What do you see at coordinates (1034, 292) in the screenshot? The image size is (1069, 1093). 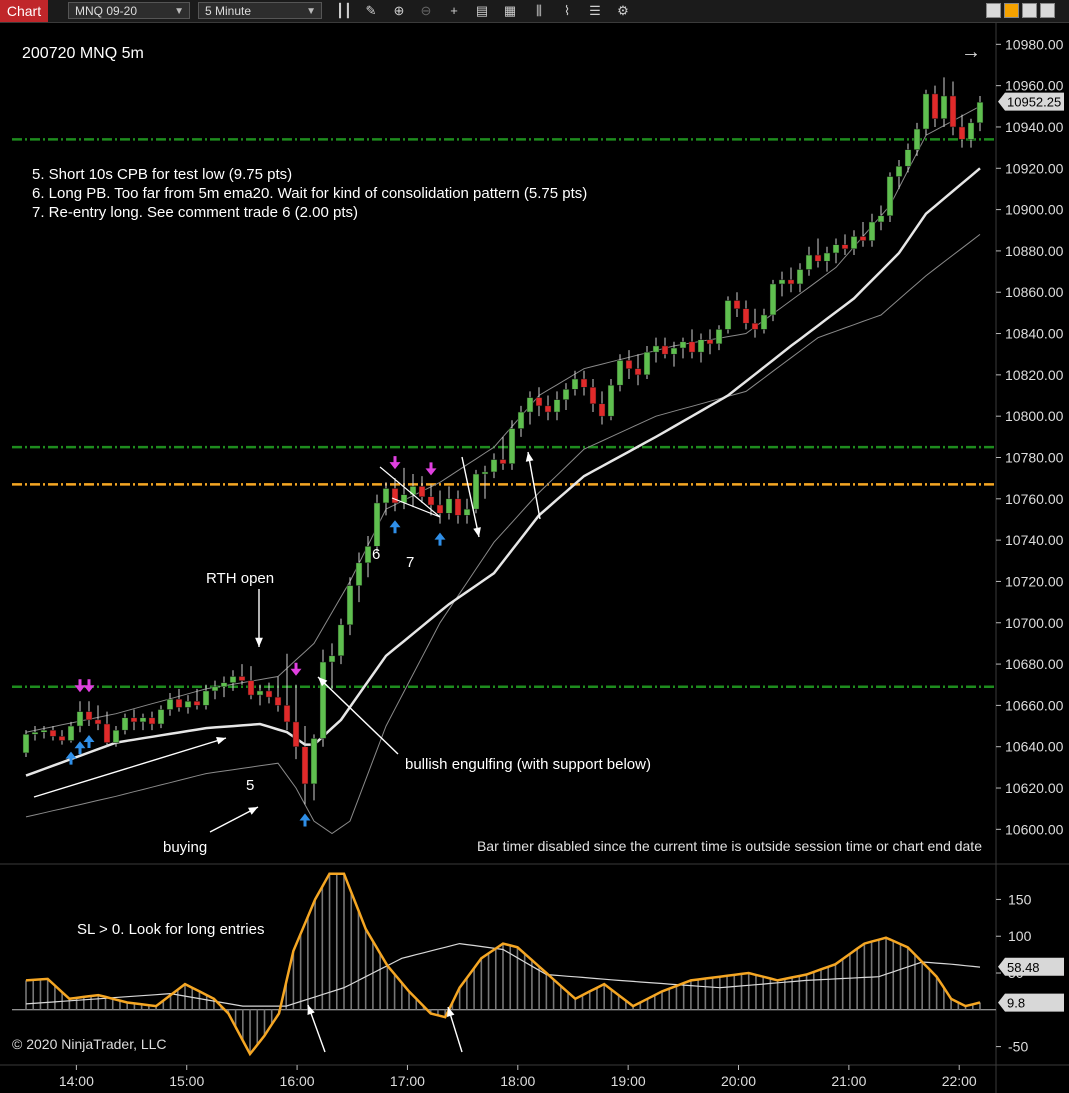 I see `price-tick-label: 10860.00` at bounding box center [1034, 292].